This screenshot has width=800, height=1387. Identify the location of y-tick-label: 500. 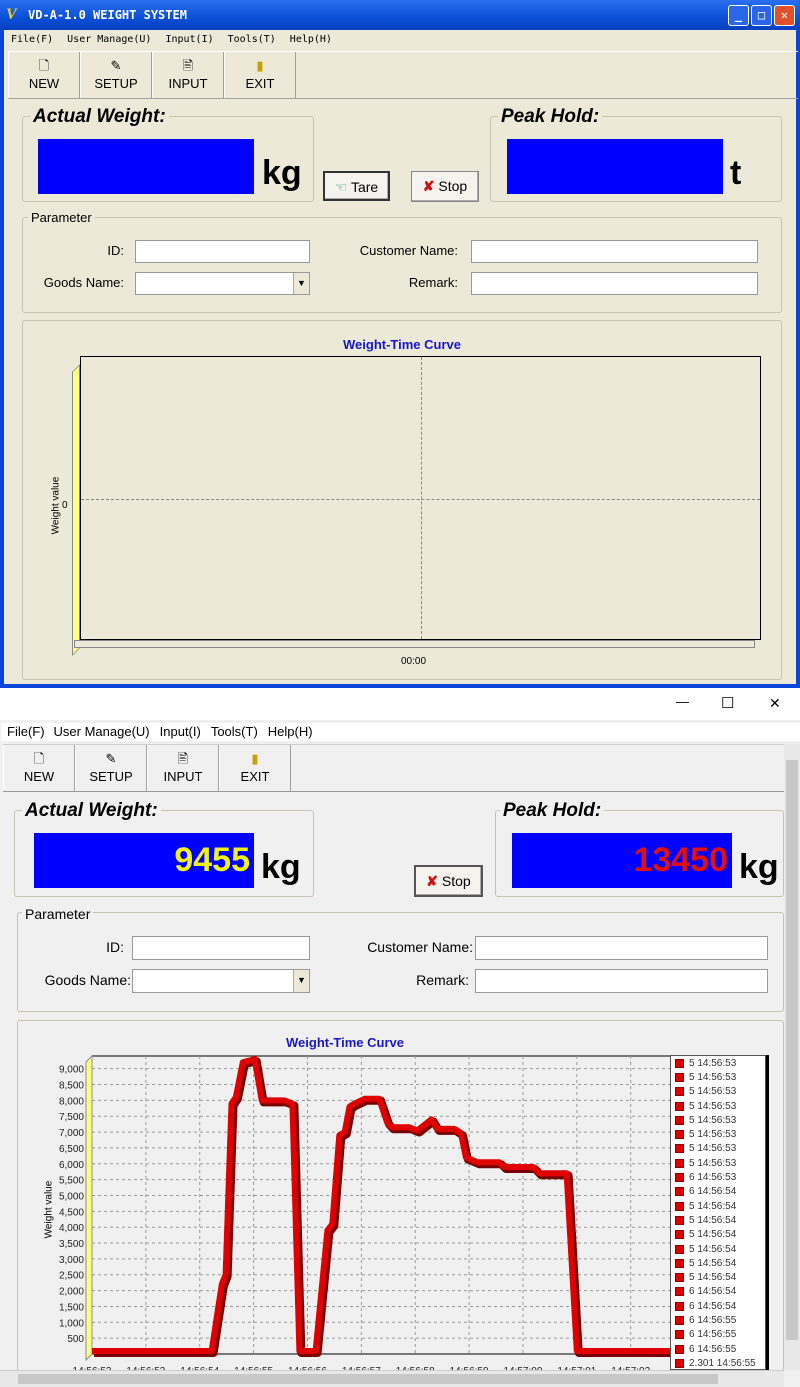
(75, 1339).